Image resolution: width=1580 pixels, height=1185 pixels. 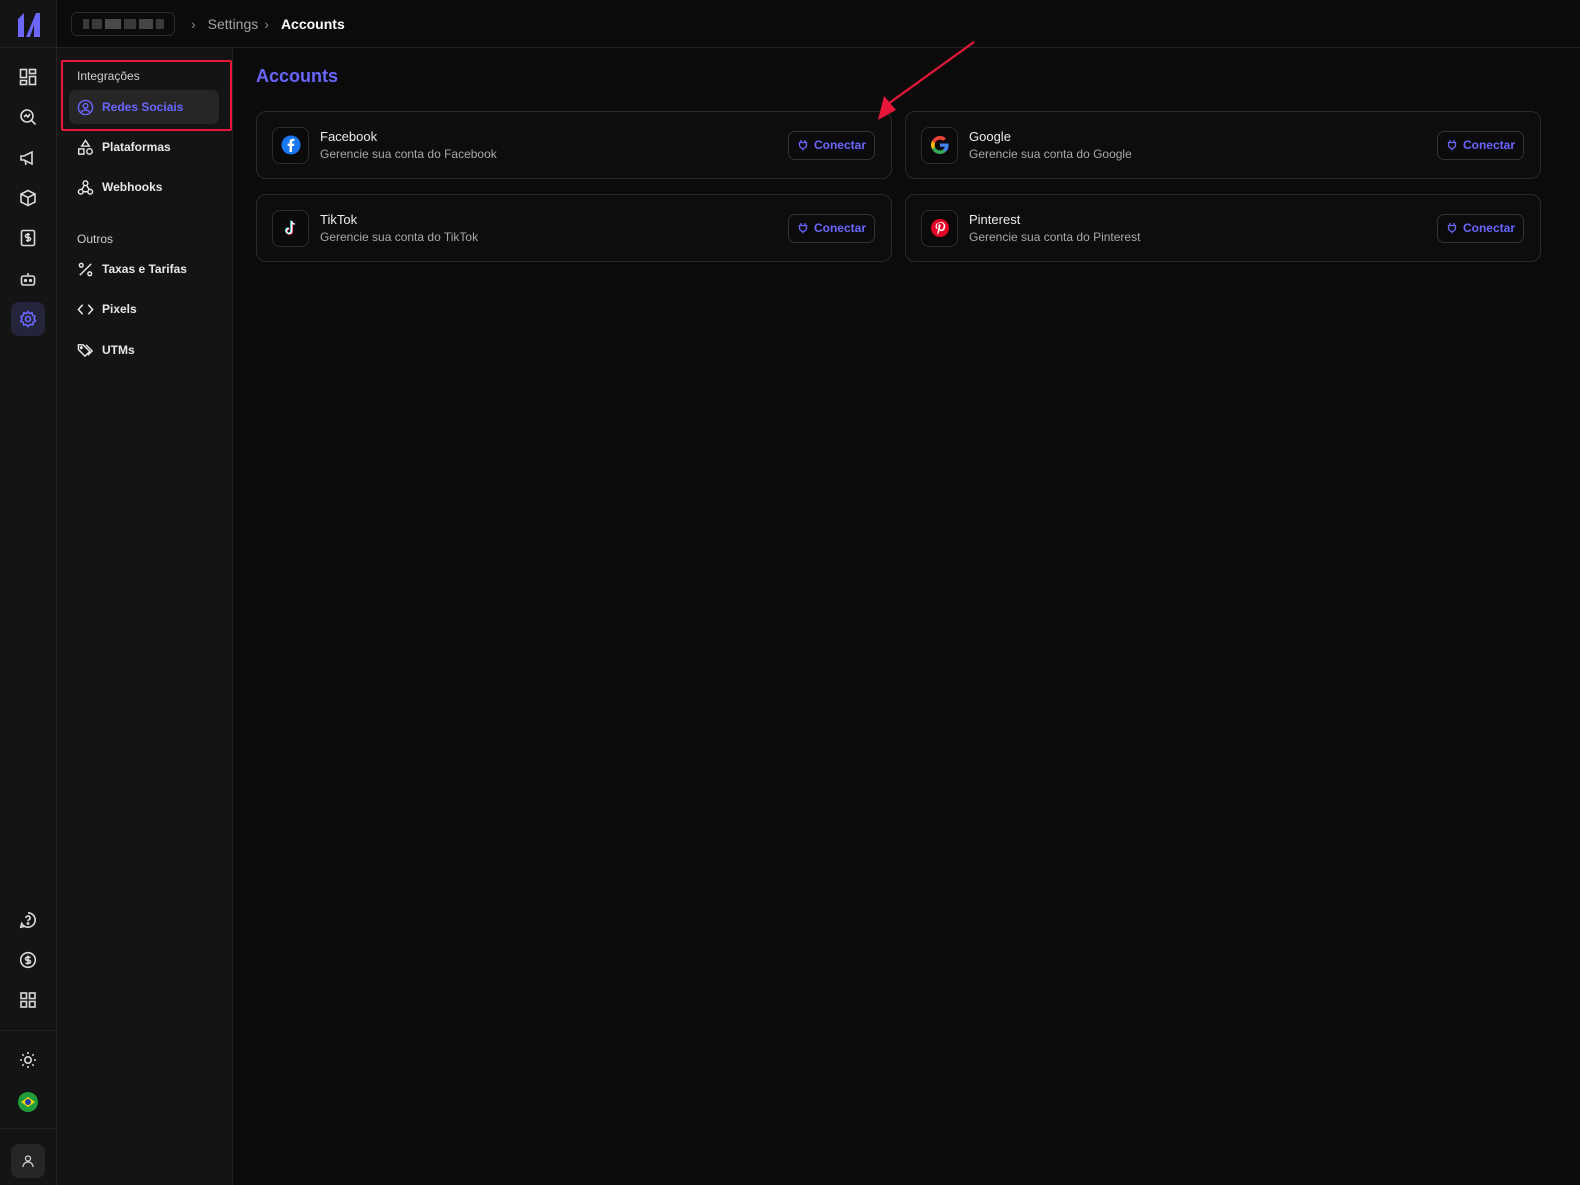 I want to click on facebook-icon, so click(x=290, y=145).